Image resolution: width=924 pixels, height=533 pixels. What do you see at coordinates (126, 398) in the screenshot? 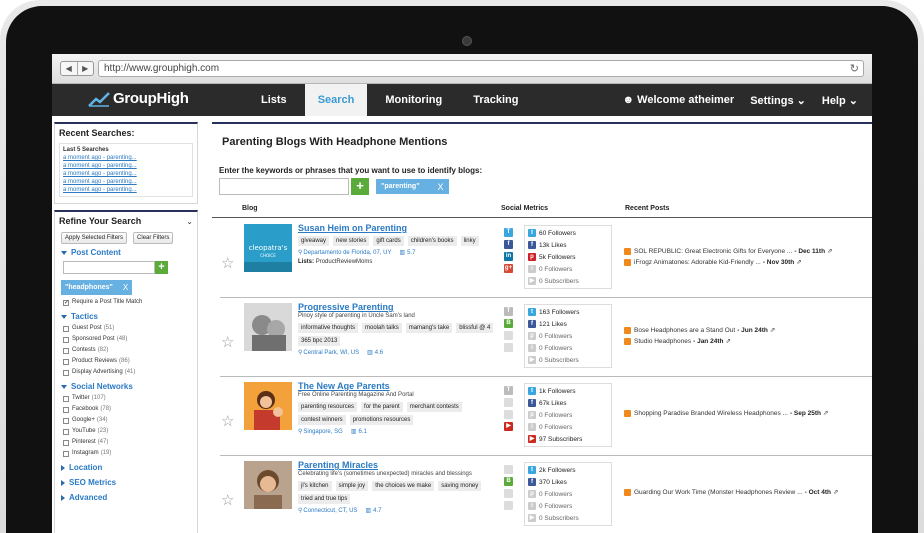
I see `social-network-option: Twitter (107)` at bounding box center [126, 398].